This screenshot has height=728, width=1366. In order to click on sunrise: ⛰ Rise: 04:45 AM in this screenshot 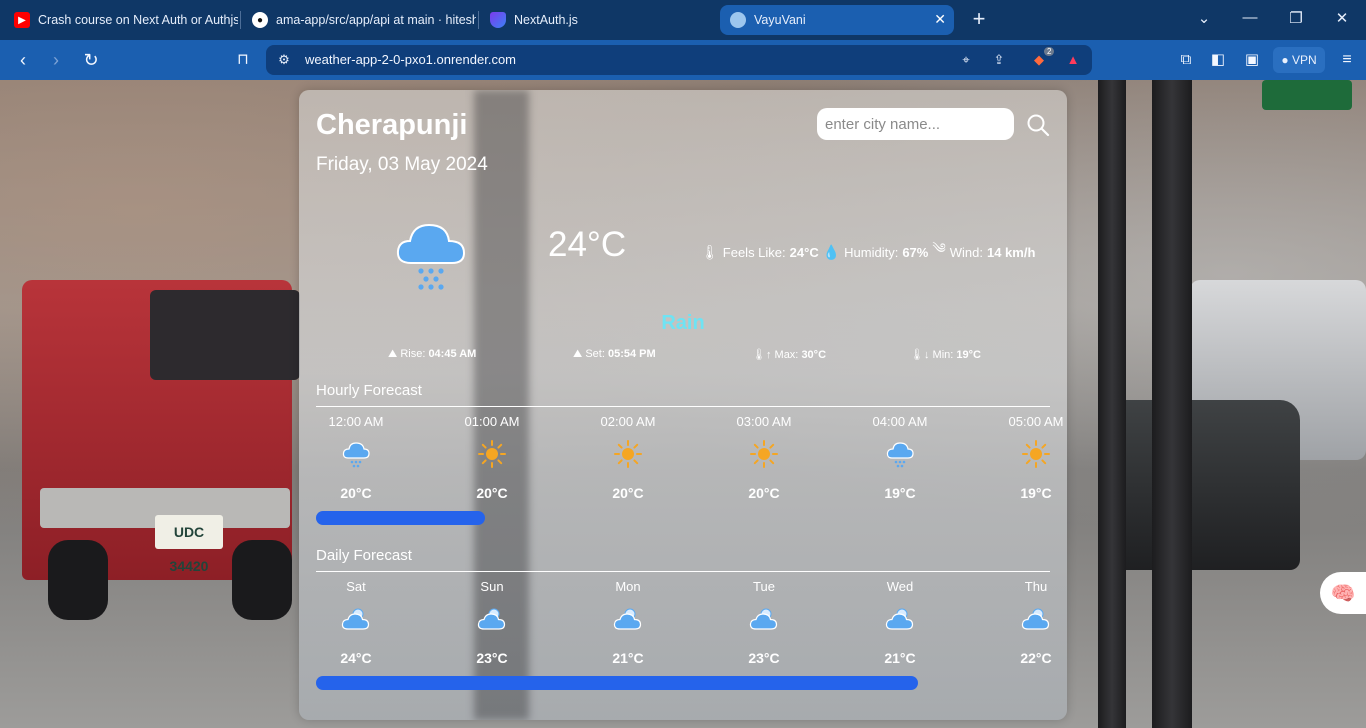, I will do `click(432, 354)`.